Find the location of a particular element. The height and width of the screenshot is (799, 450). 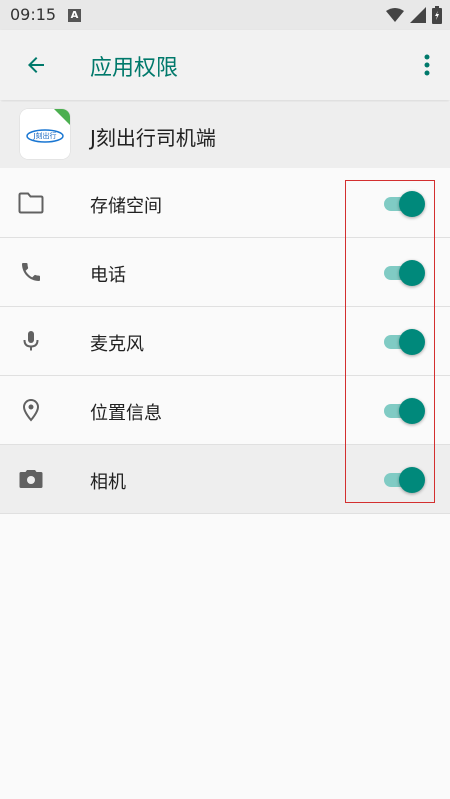

permission-label: 位置信息 is located at coordinates (126, 413).